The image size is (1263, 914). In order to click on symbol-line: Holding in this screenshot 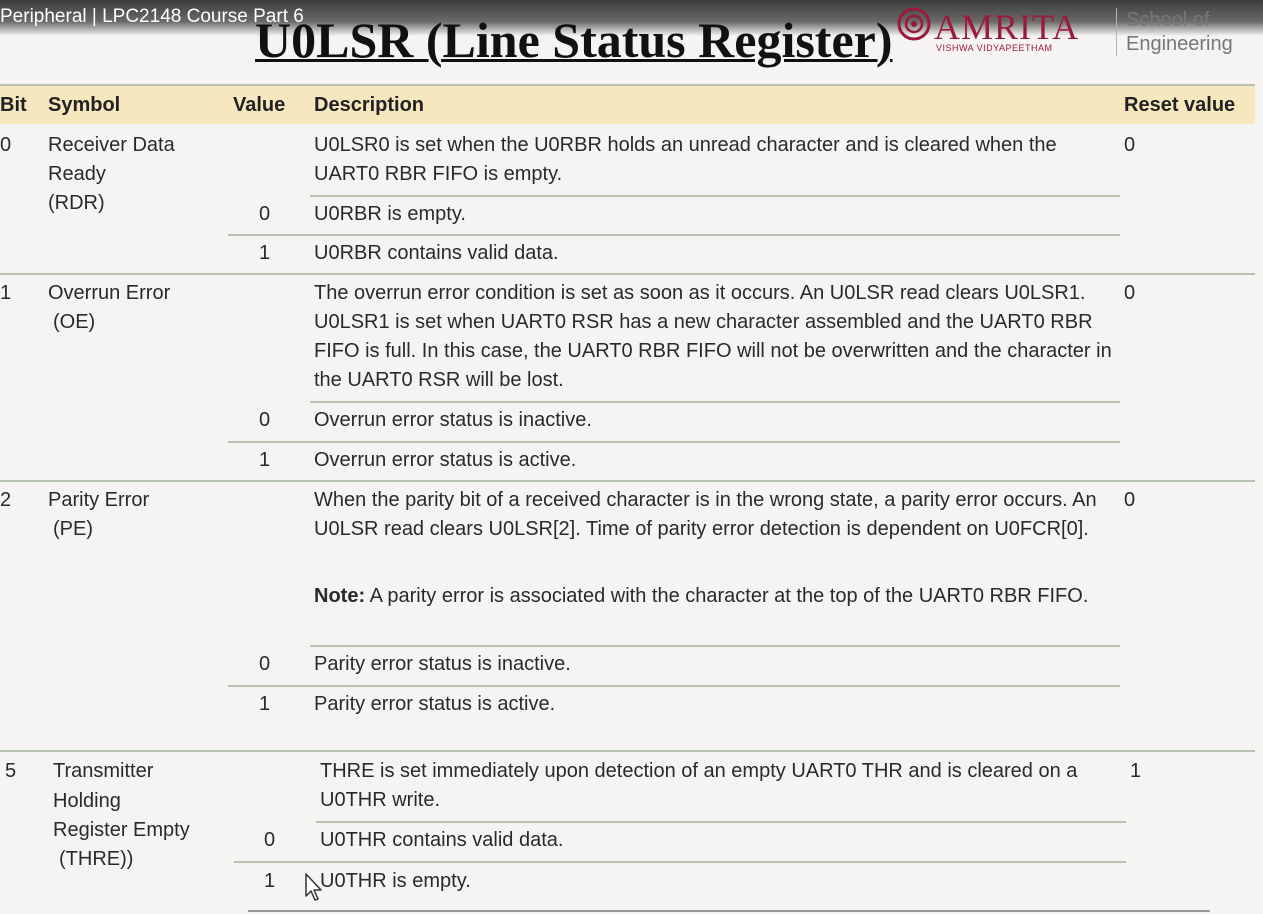, I will do `click(87, 801)`.